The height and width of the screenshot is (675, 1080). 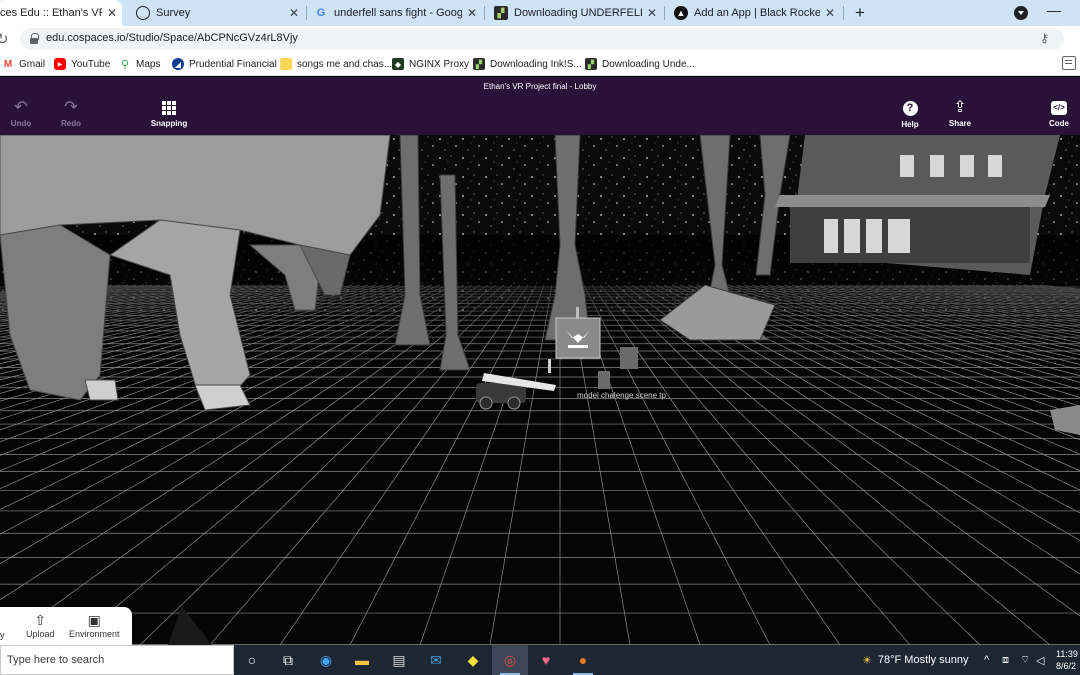 I want to click on code-button: </> Code, so click(x=1059, y=115).